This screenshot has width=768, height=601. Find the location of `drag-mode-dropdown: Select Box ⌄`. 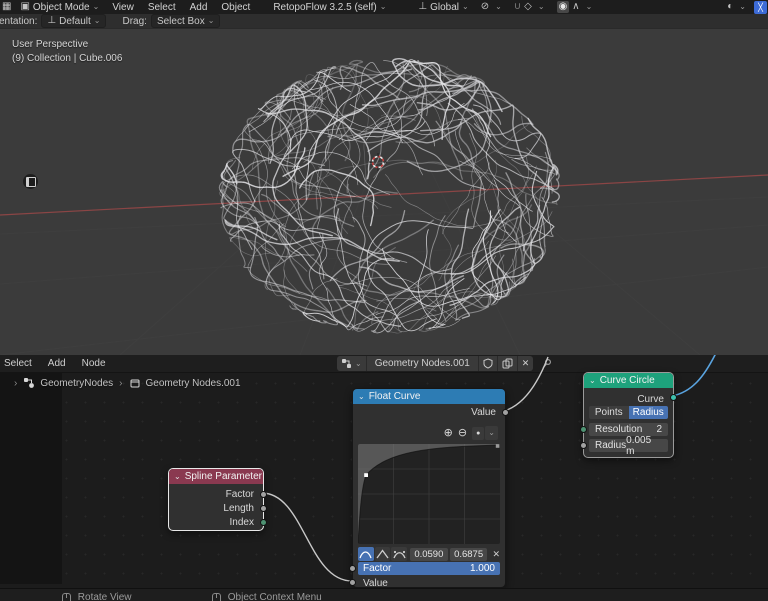

drag-mode-dropdown: Select Box ⌄ is located at coordinates (185, 21).